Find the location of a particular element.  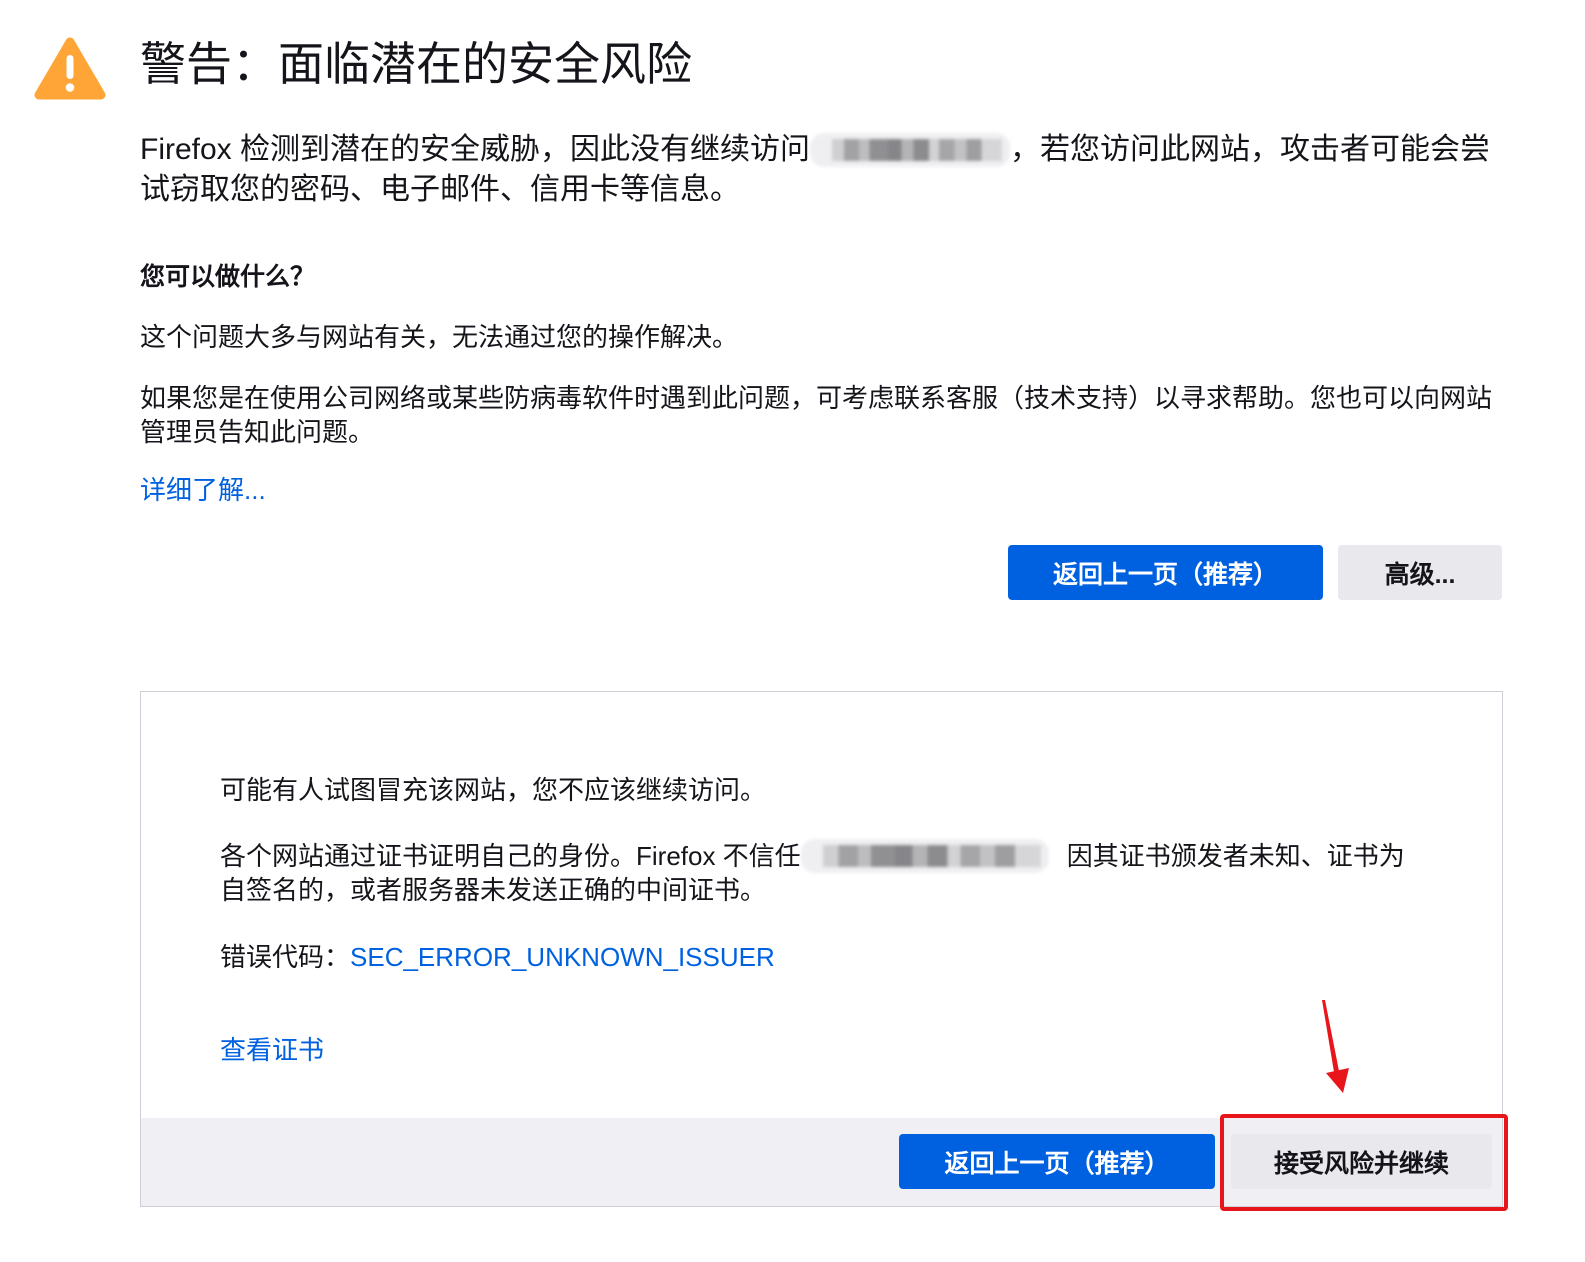

page-title: 警告：面临潜在的安全风险 is located at coordinates (416, 64).